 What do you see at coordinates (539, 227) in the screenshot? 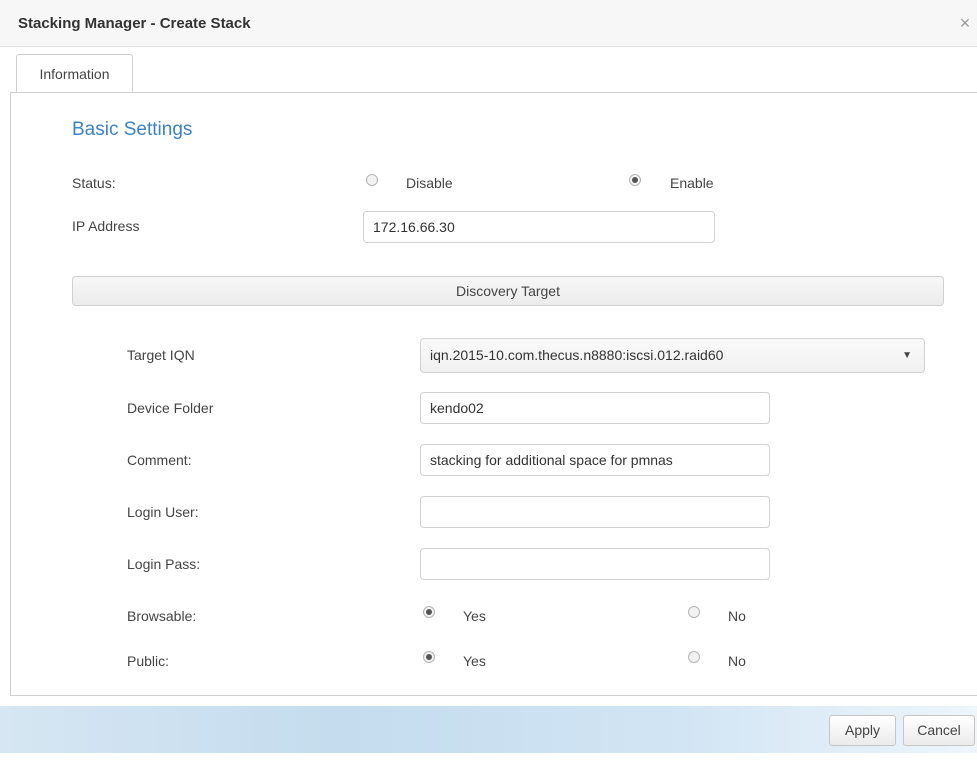
I see `ip-address-input: 172.16.66.30` at bounding box center [539, 227].